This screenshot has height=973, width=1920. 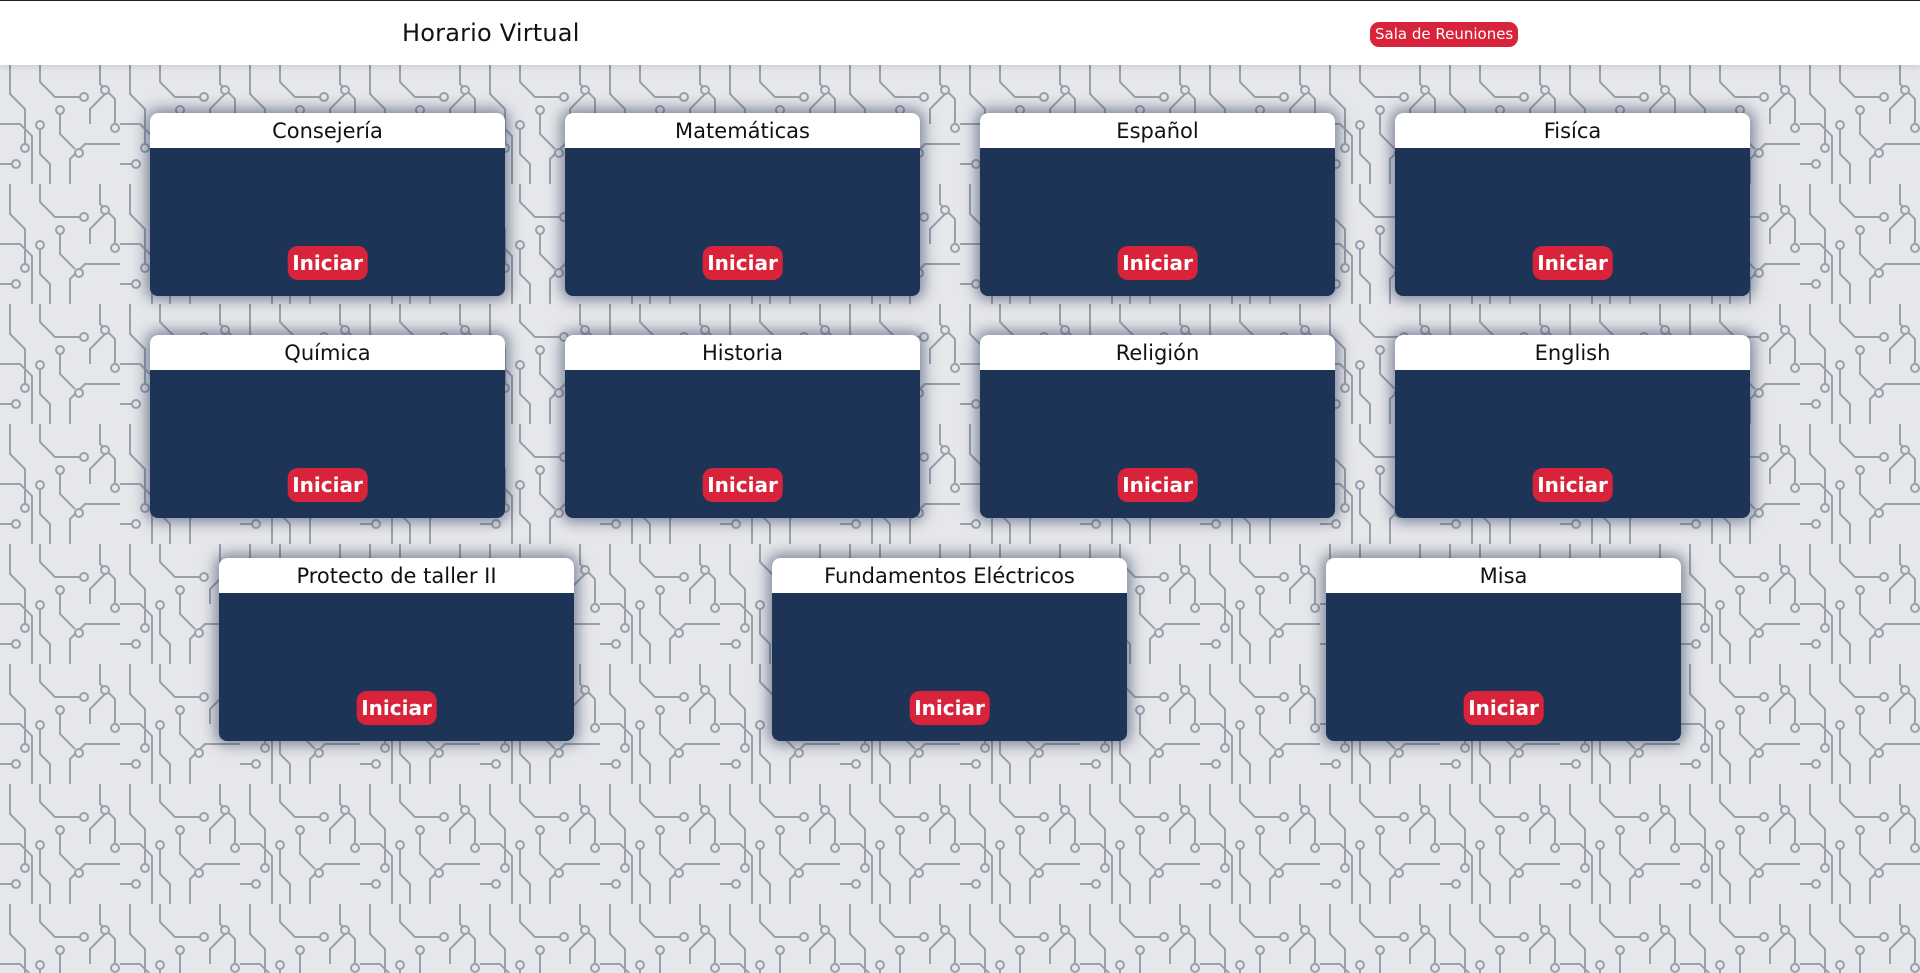 I want to click on course-card-taller: Protecto de taller II Iniciar, so click(x=396, y=649).